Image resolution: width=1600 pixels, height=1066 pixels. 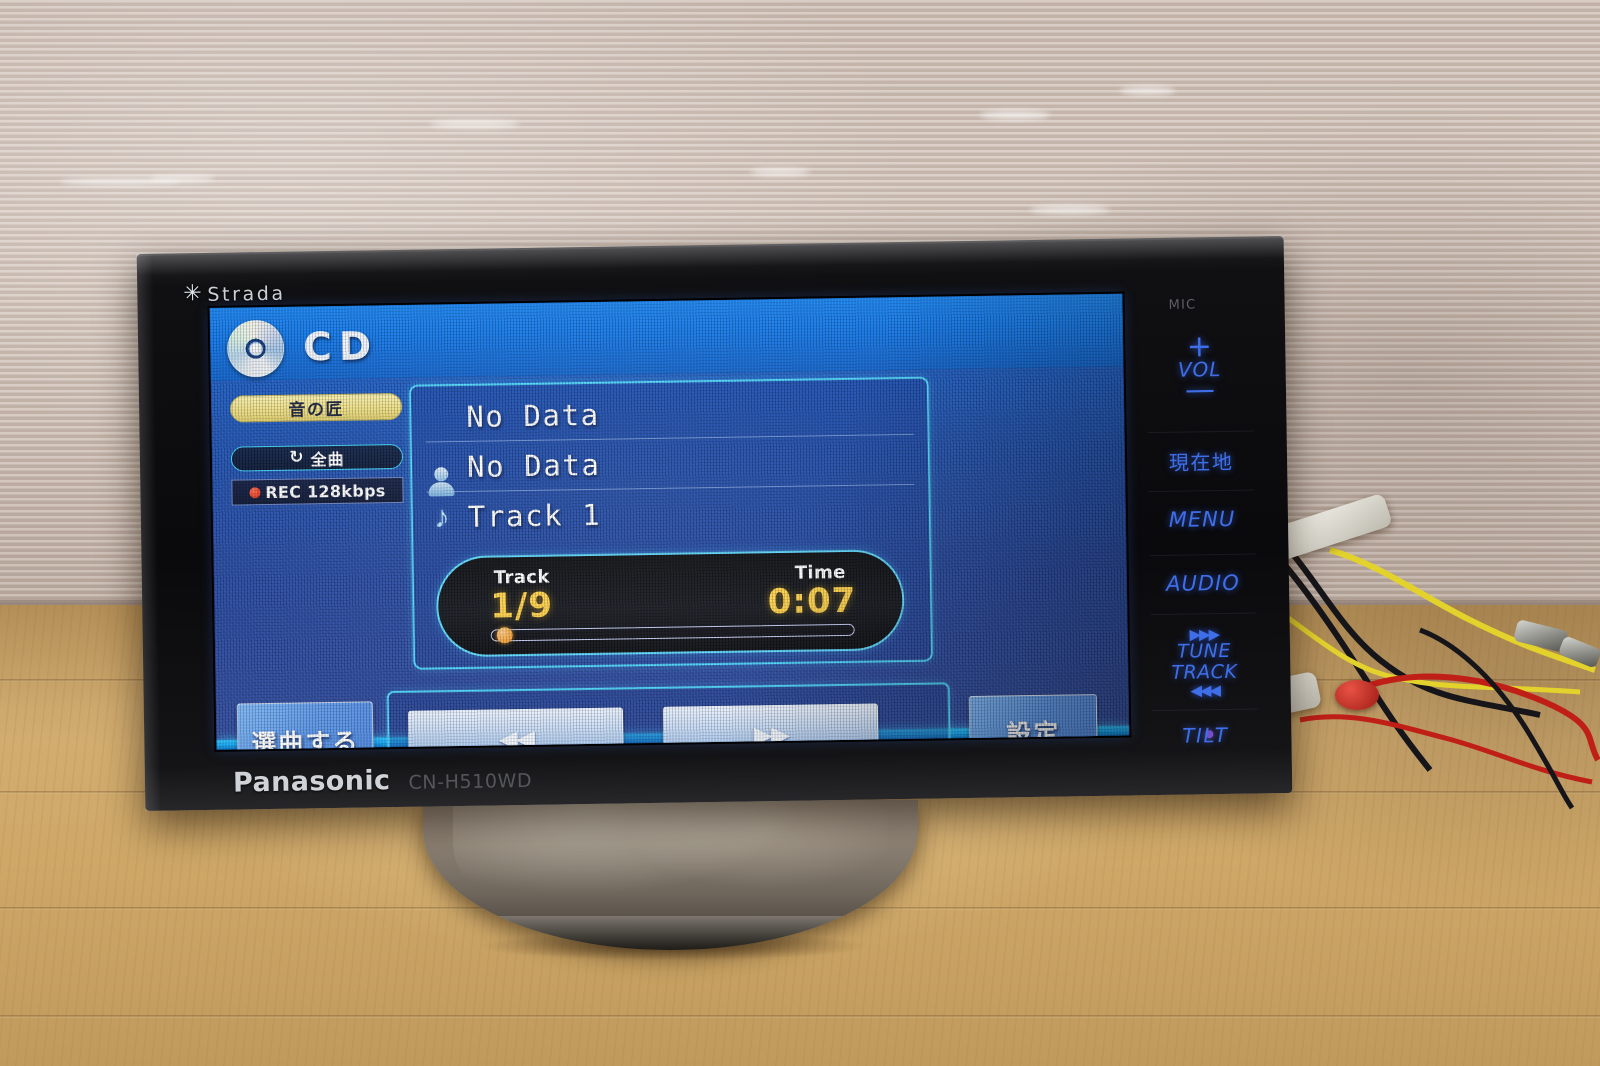 What do you see at coordinates (515, 728) in the screenshot?
I see `previous-track-button: ◀◀` at bounding box center [515, 728].